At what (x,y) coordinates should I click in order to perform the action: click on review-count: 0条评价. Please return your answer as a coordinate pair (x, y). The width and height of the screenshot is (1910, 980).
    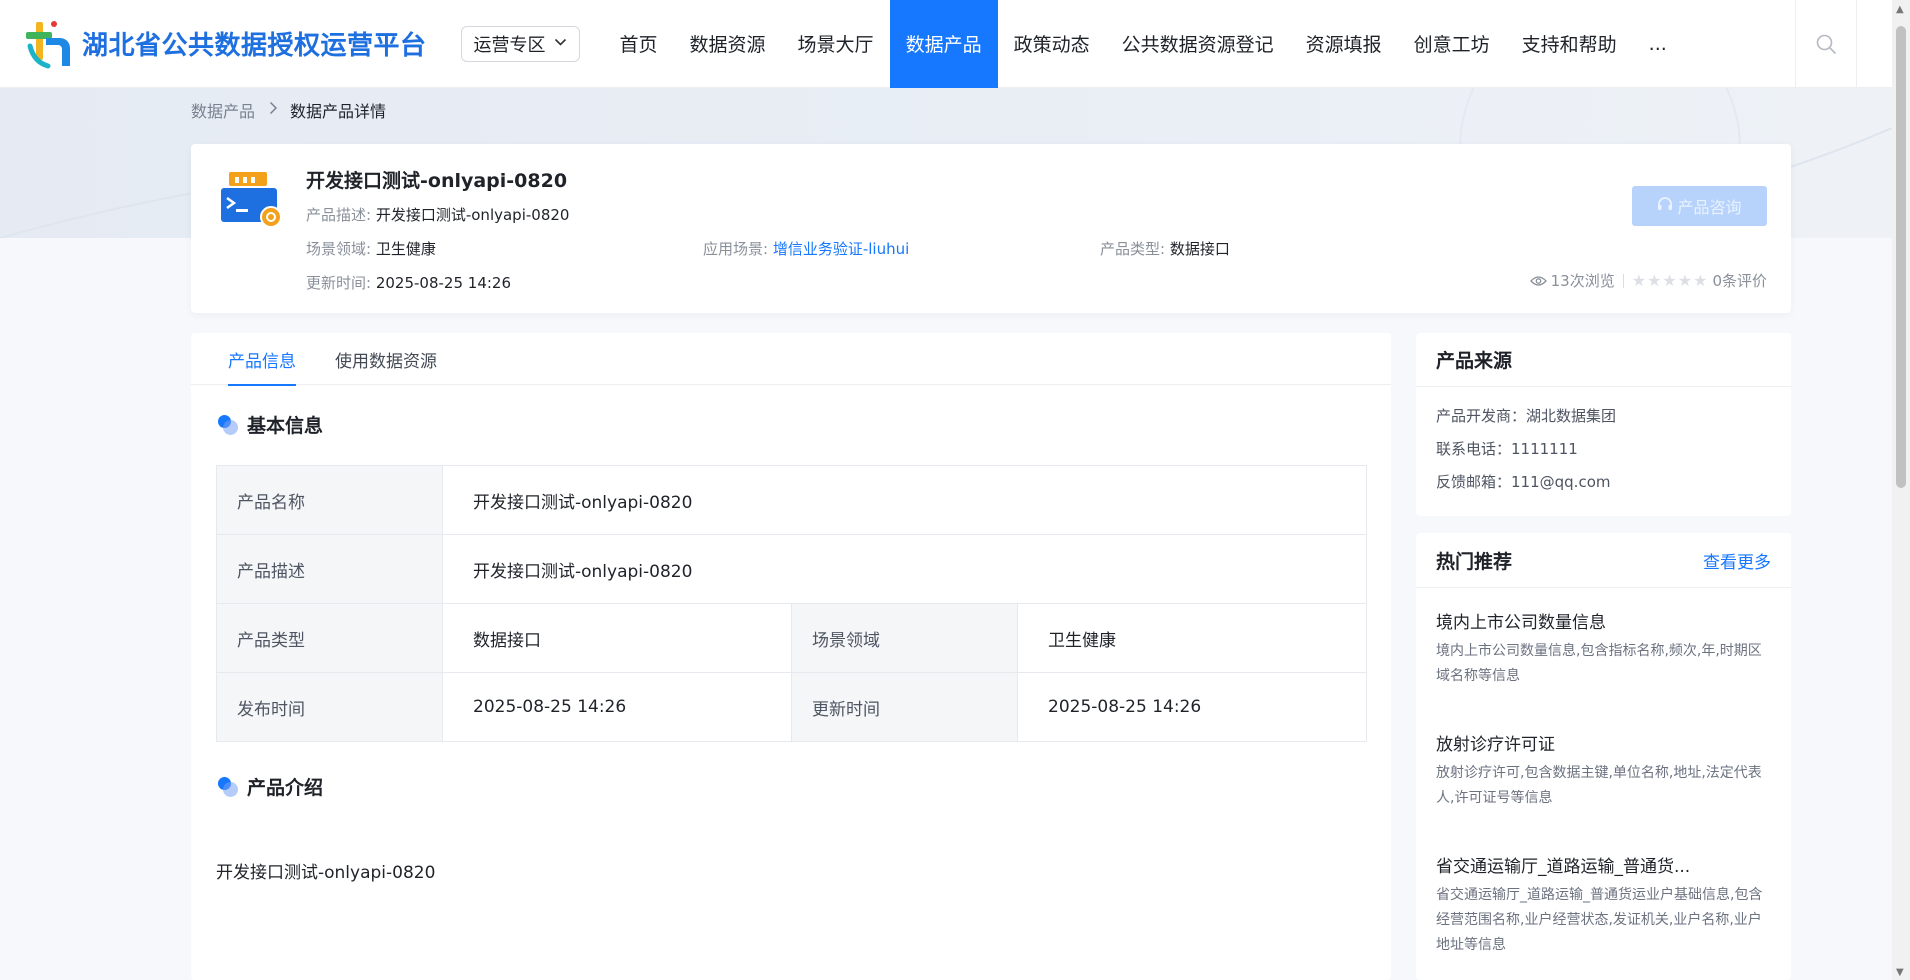
    Looking at the image, I should click on (1739, 281).